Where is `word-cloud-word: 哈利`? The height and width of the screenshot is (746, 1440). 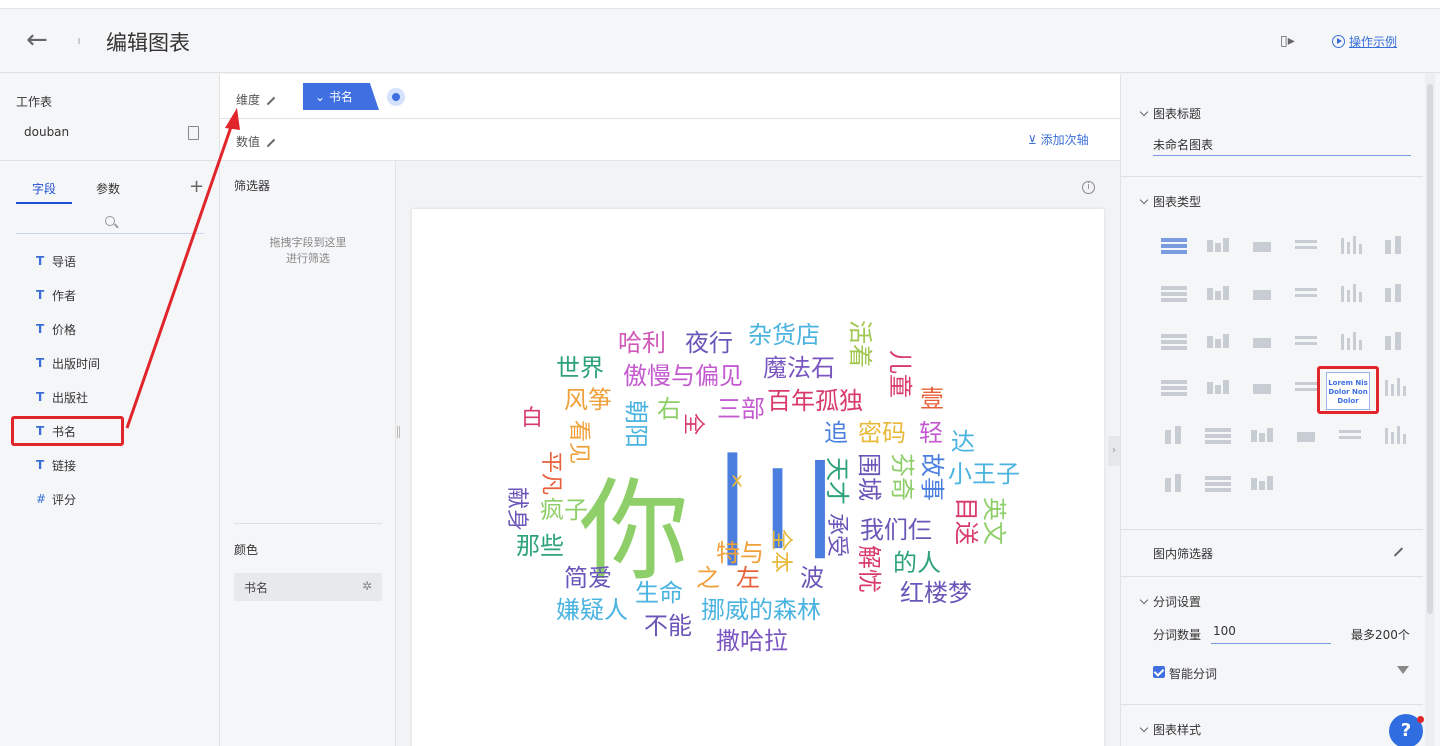
word-cloud-word: 哈利 is located at coordinates (642, 343).